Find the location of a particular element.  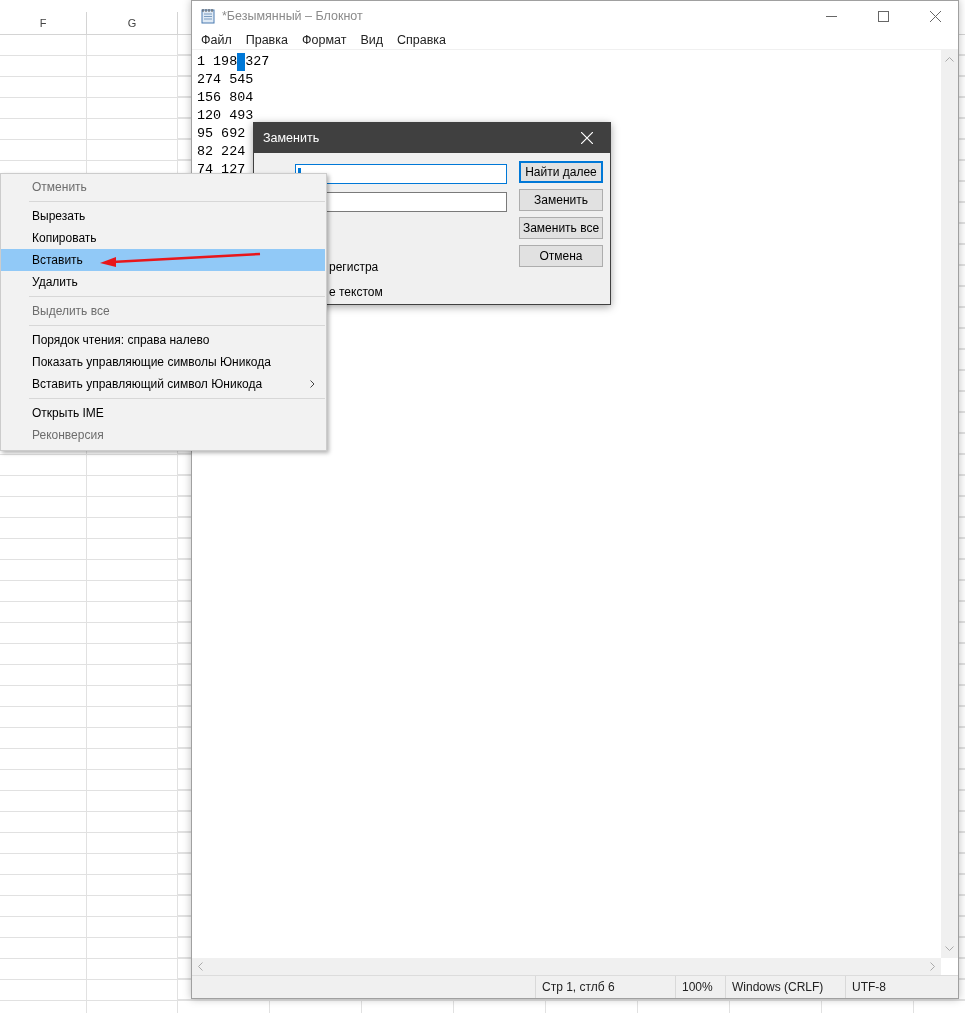

status-text: Стр 1, стлб 6 is located at coordinates (605, 987).